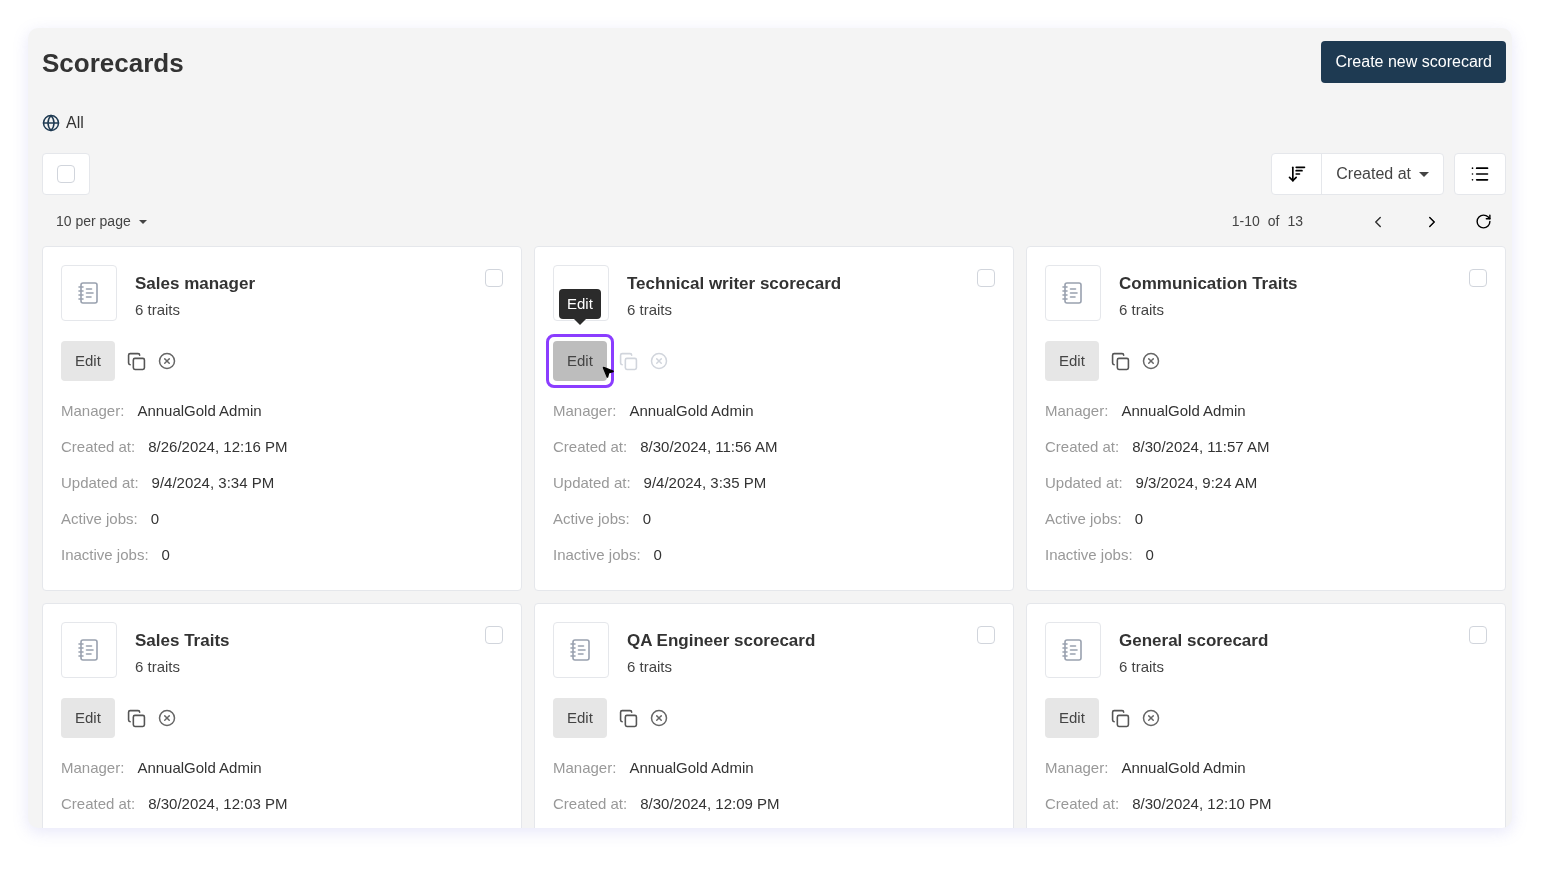 This screenshot has width=1568, height=873. What do you see at coordinates (1202, 804) in the screenshot?
I see `field-value: 8/30/2024, 12:10 PM` at bounding box center [1202, 804].